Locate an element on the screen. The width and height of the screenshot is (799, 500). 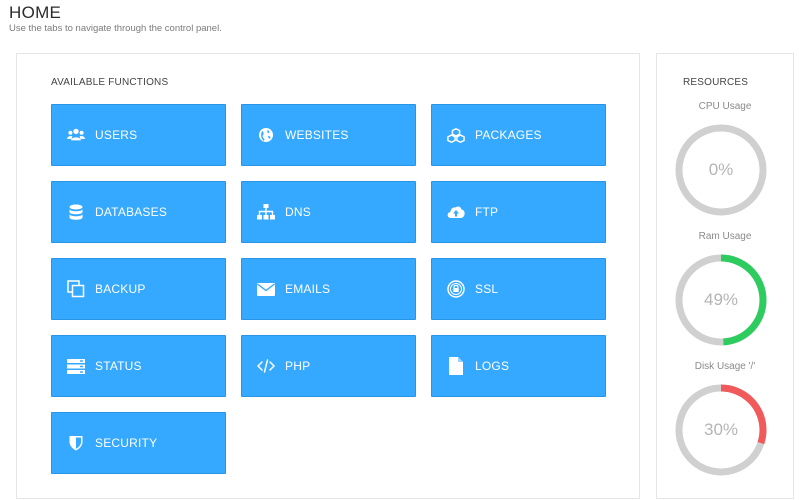
users-icon is located at coordinates (76, 135).